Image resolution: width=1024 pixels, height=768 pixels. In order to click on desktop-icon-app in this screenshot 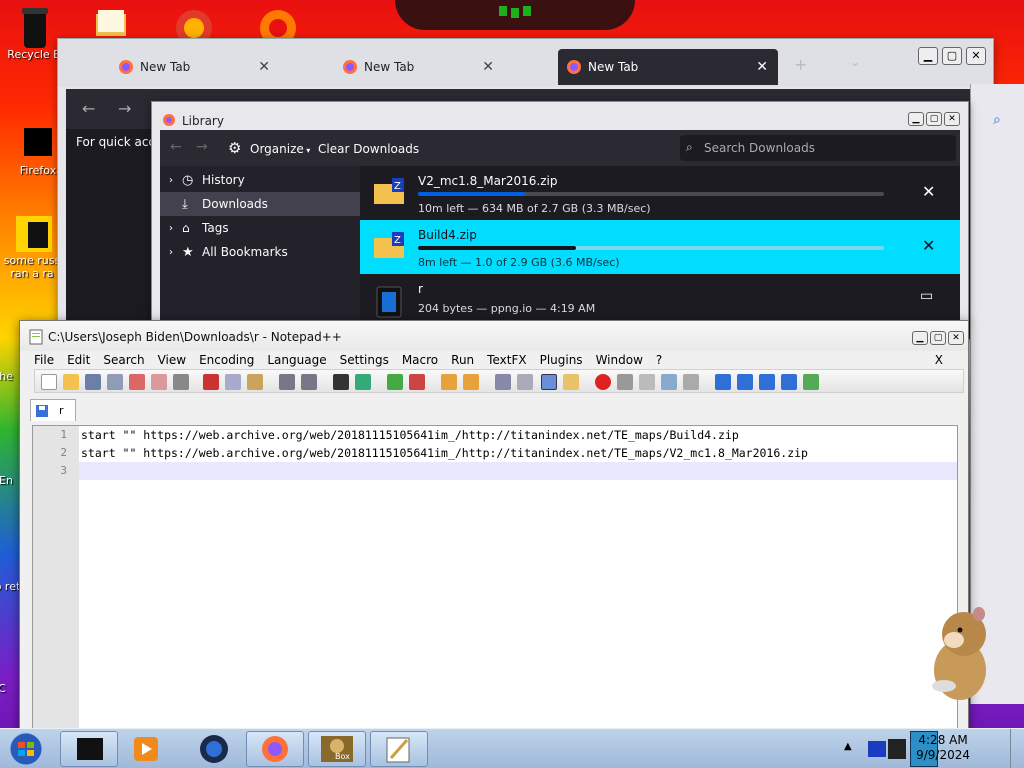, I will do `click(194, 22)`.